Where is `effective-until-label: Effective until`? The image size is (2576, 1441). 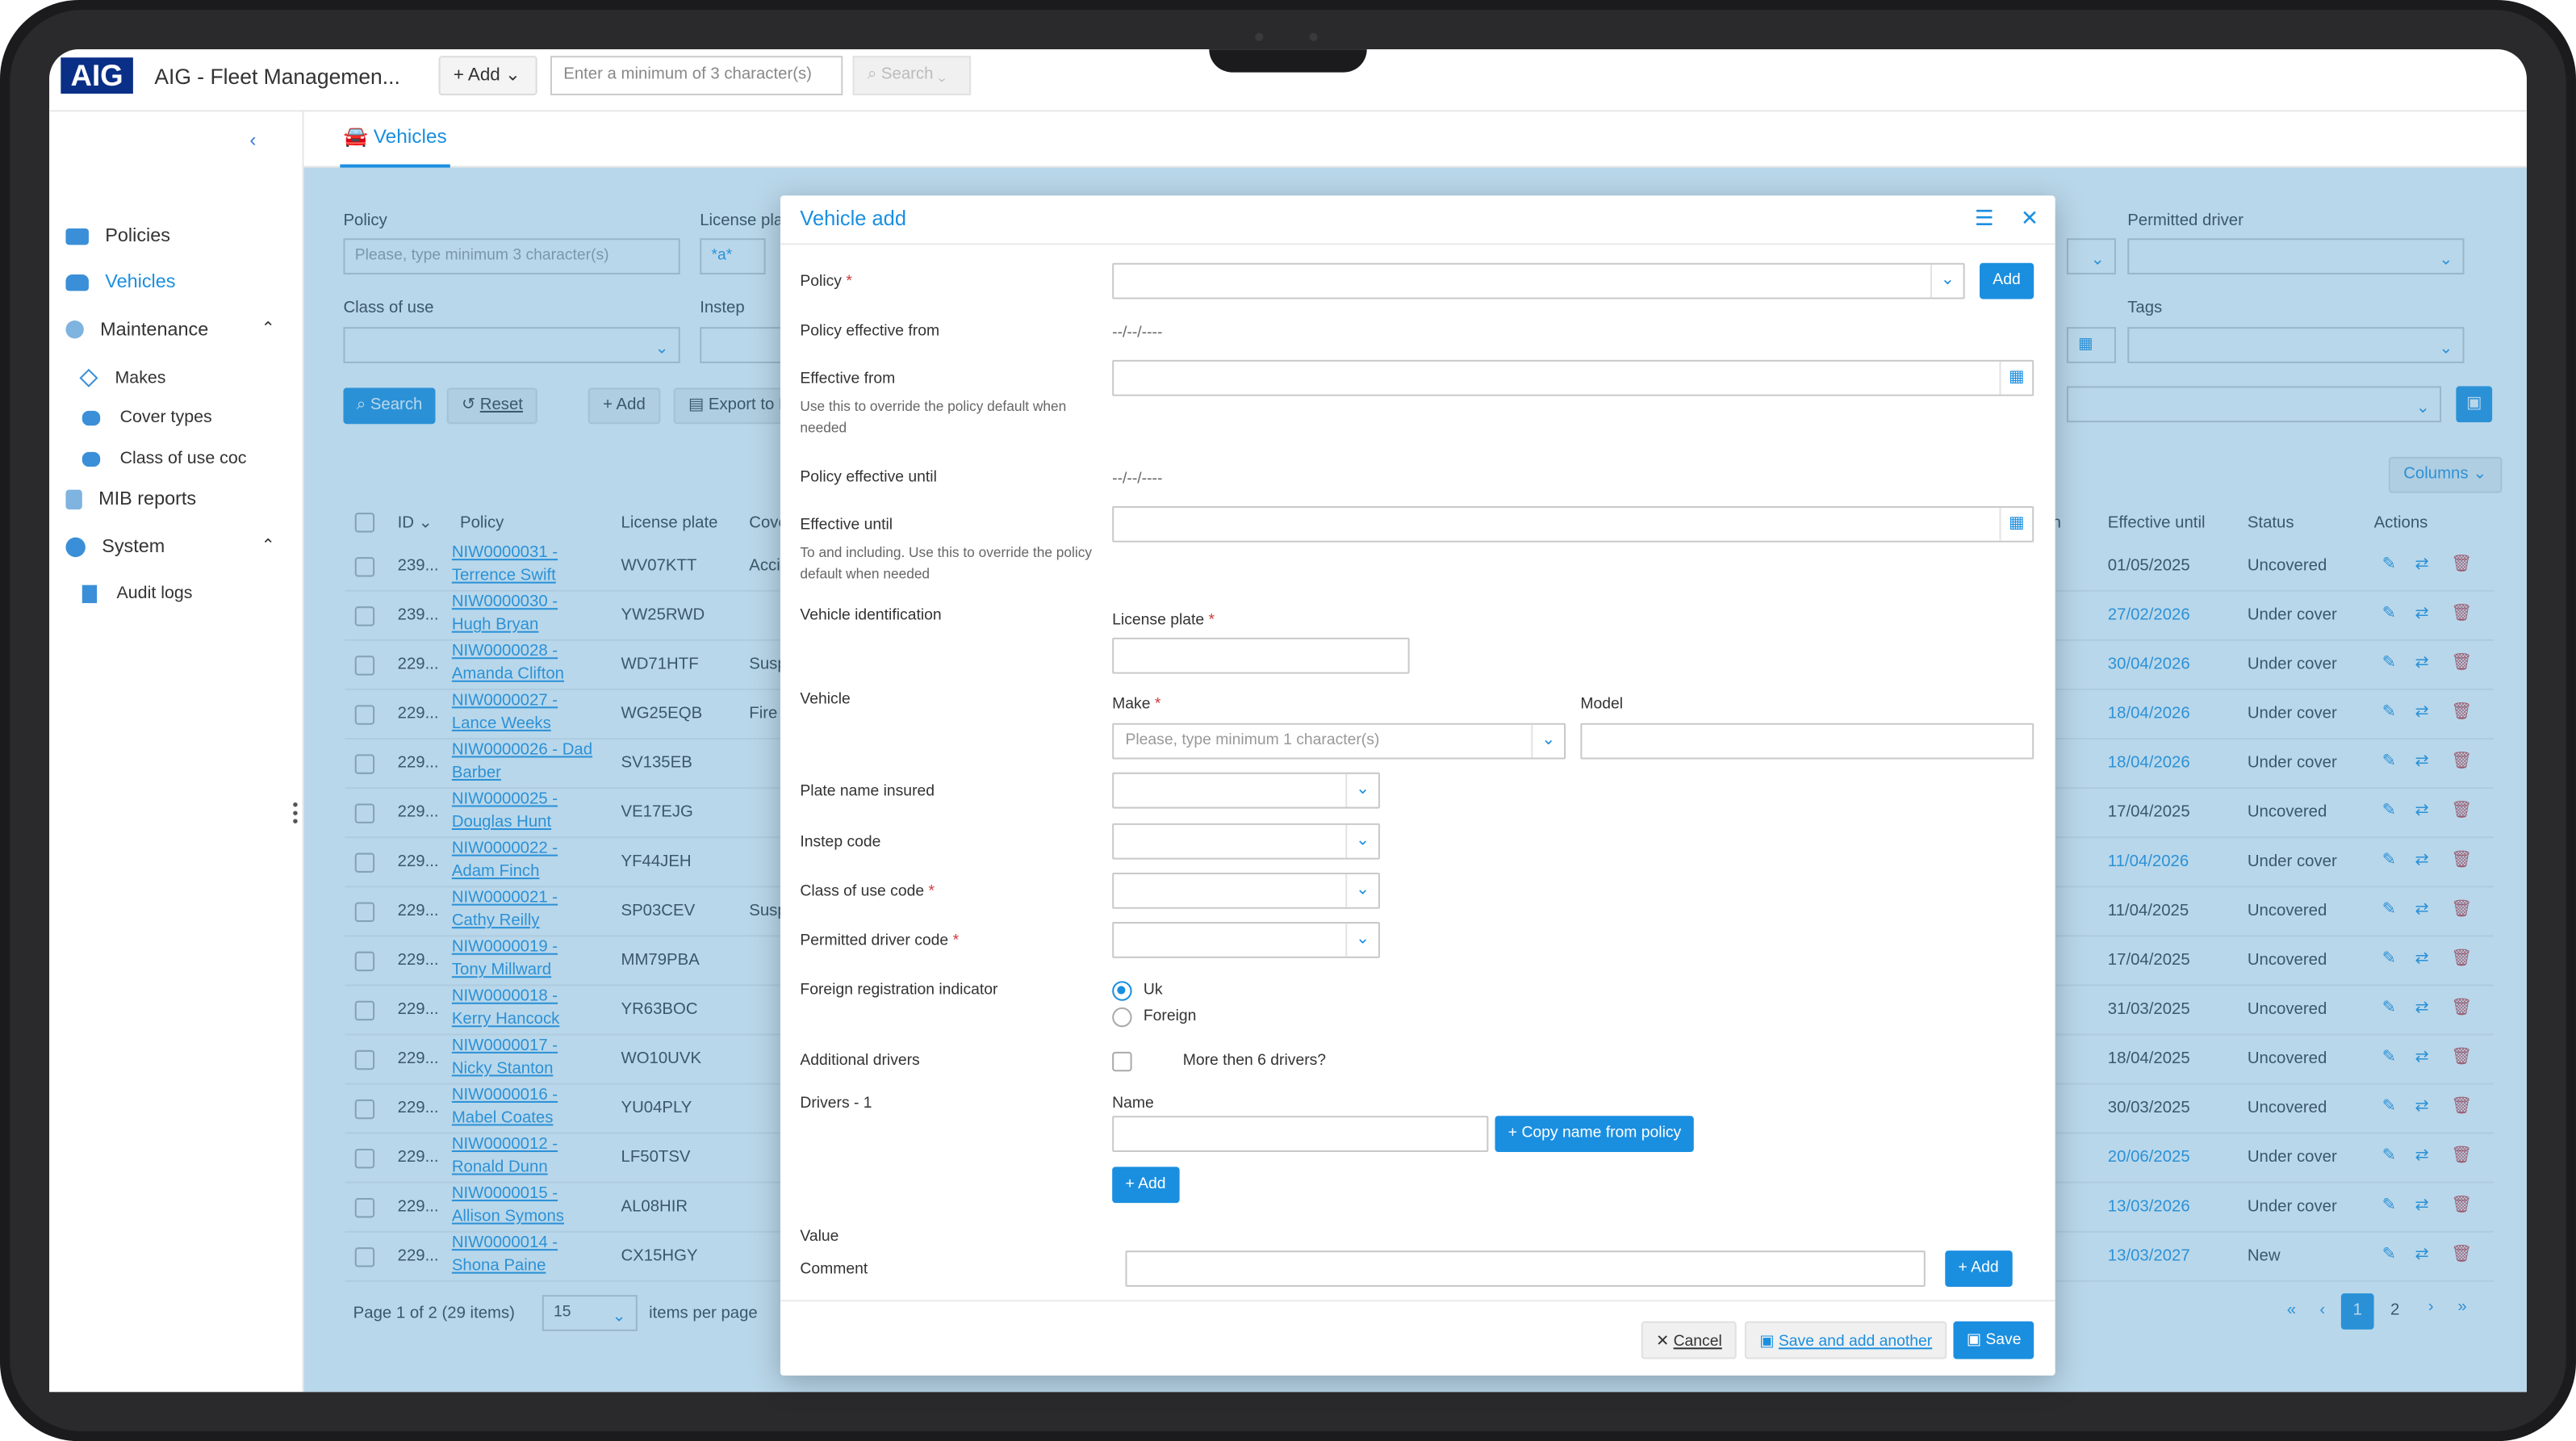
effective-until-label: Effective until is located at coordinates (846, 525).